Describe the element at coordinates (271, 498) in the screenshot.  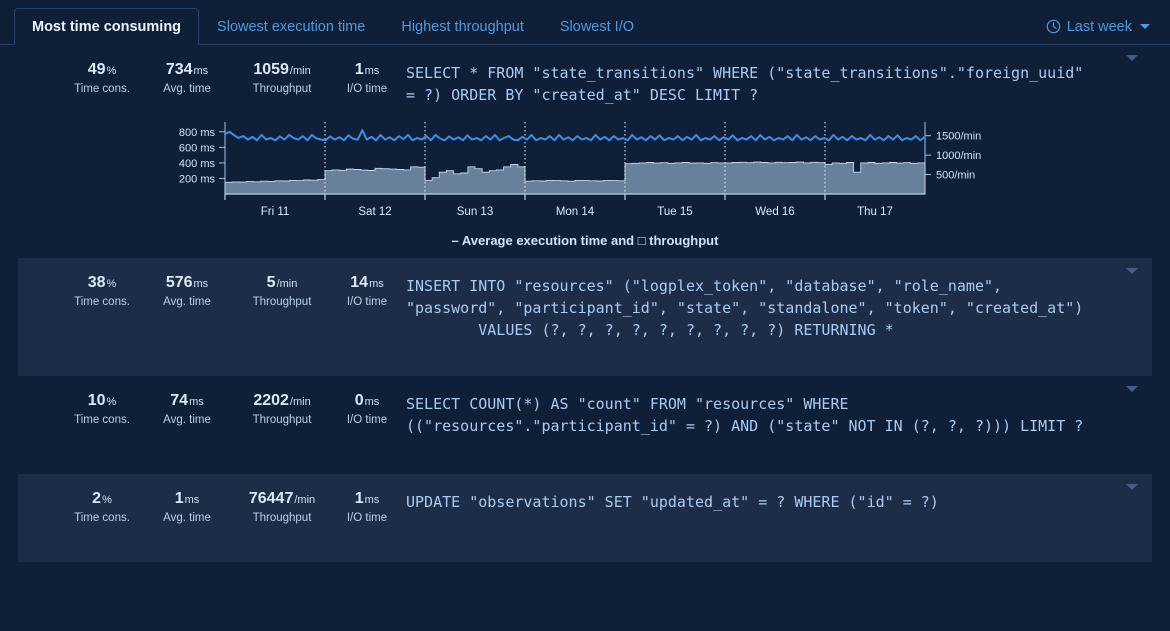
I see `metric-value: 76447` at that location.